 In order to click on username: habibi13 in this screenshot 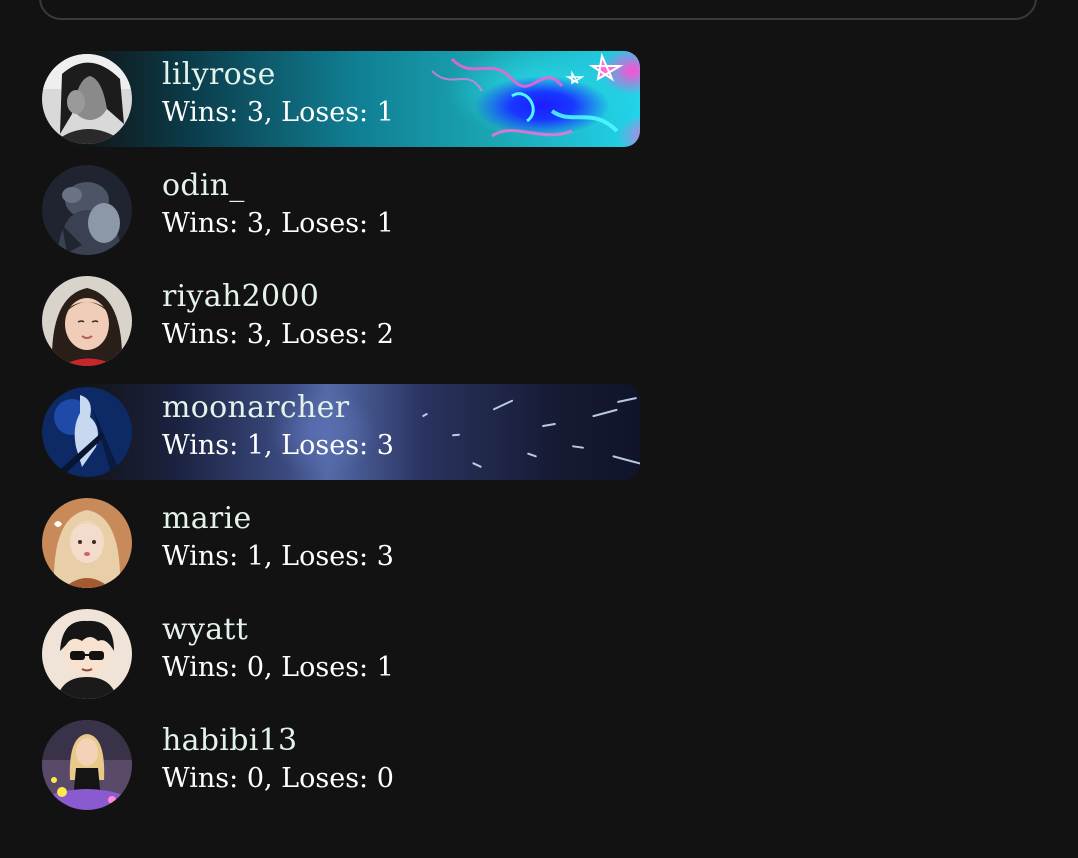, I will do `click(230, 740)`.